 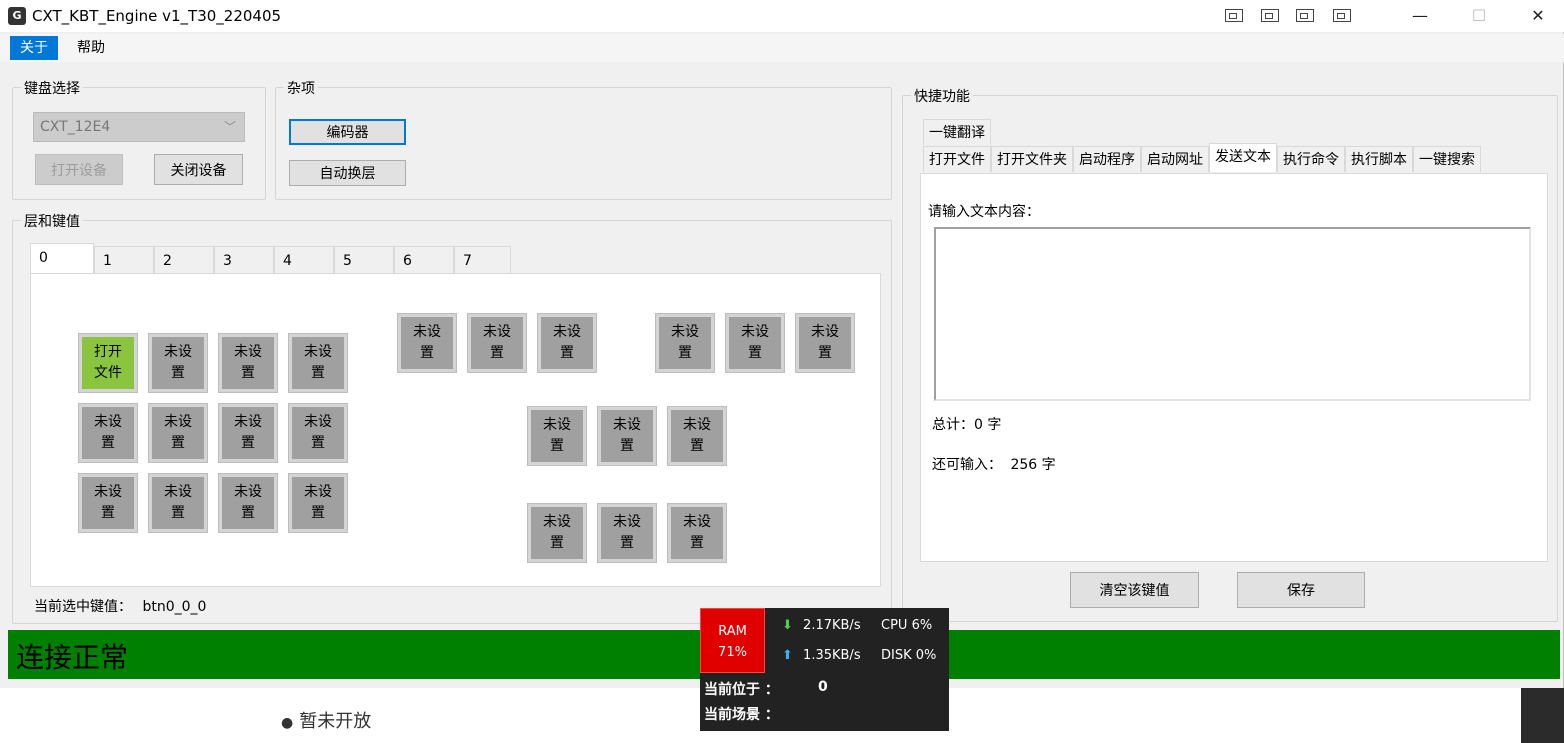 What do you see at coordinates (482, 260) in the screenshot?
I see `layer-tab-7: 7` at bounding box center [482, 260].